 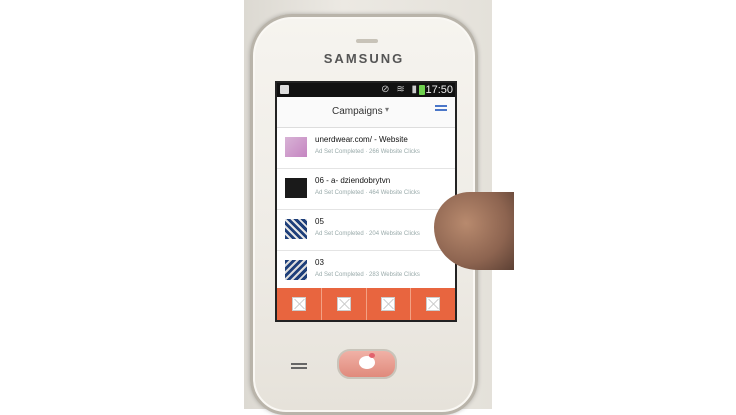 I want to click on earpiece, so click(x=367, y=41).